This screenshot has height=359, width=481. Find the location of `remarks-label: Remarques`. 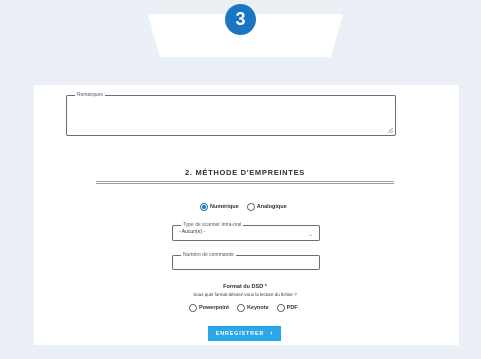

remarks-label: Remarques is located at coordinates (90, 95).